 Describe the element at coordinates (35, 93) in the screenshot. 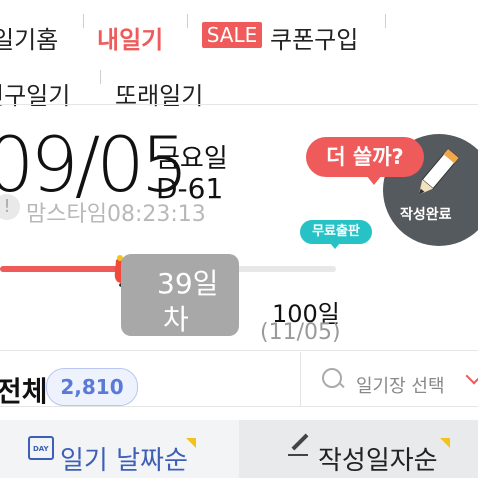

I see `nav-friend-diary: 친구일기` at that location.